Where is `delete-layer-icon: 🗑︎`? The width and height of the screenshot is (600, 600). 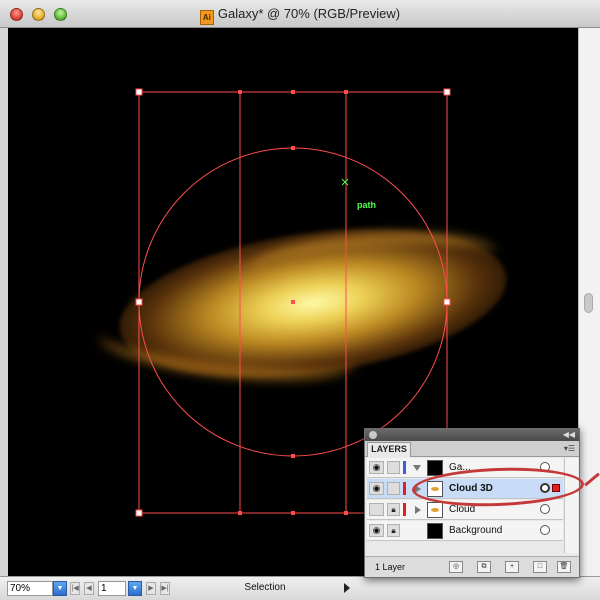 delete-layer-icon: 🗑︎ is located at coordinates (564, 567).